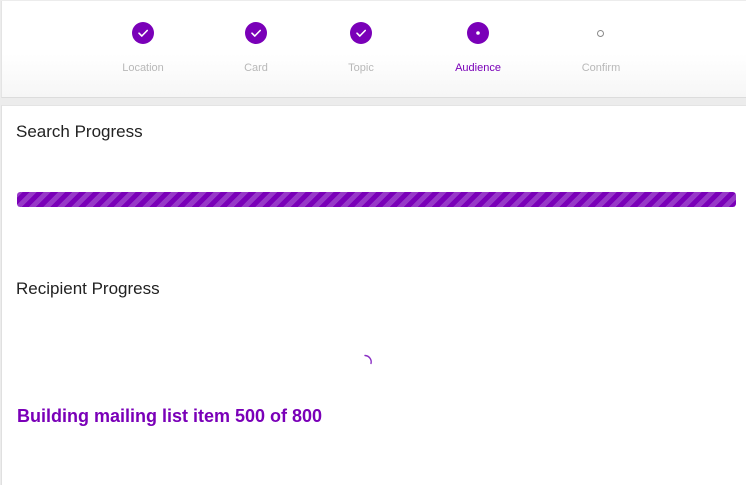 This screenshot has width=746, height=485. Describe the element at coordinates (170, 416) in the screenshot. I see `recipient-status-text: Building mailing list item 500 of 800` at that location.